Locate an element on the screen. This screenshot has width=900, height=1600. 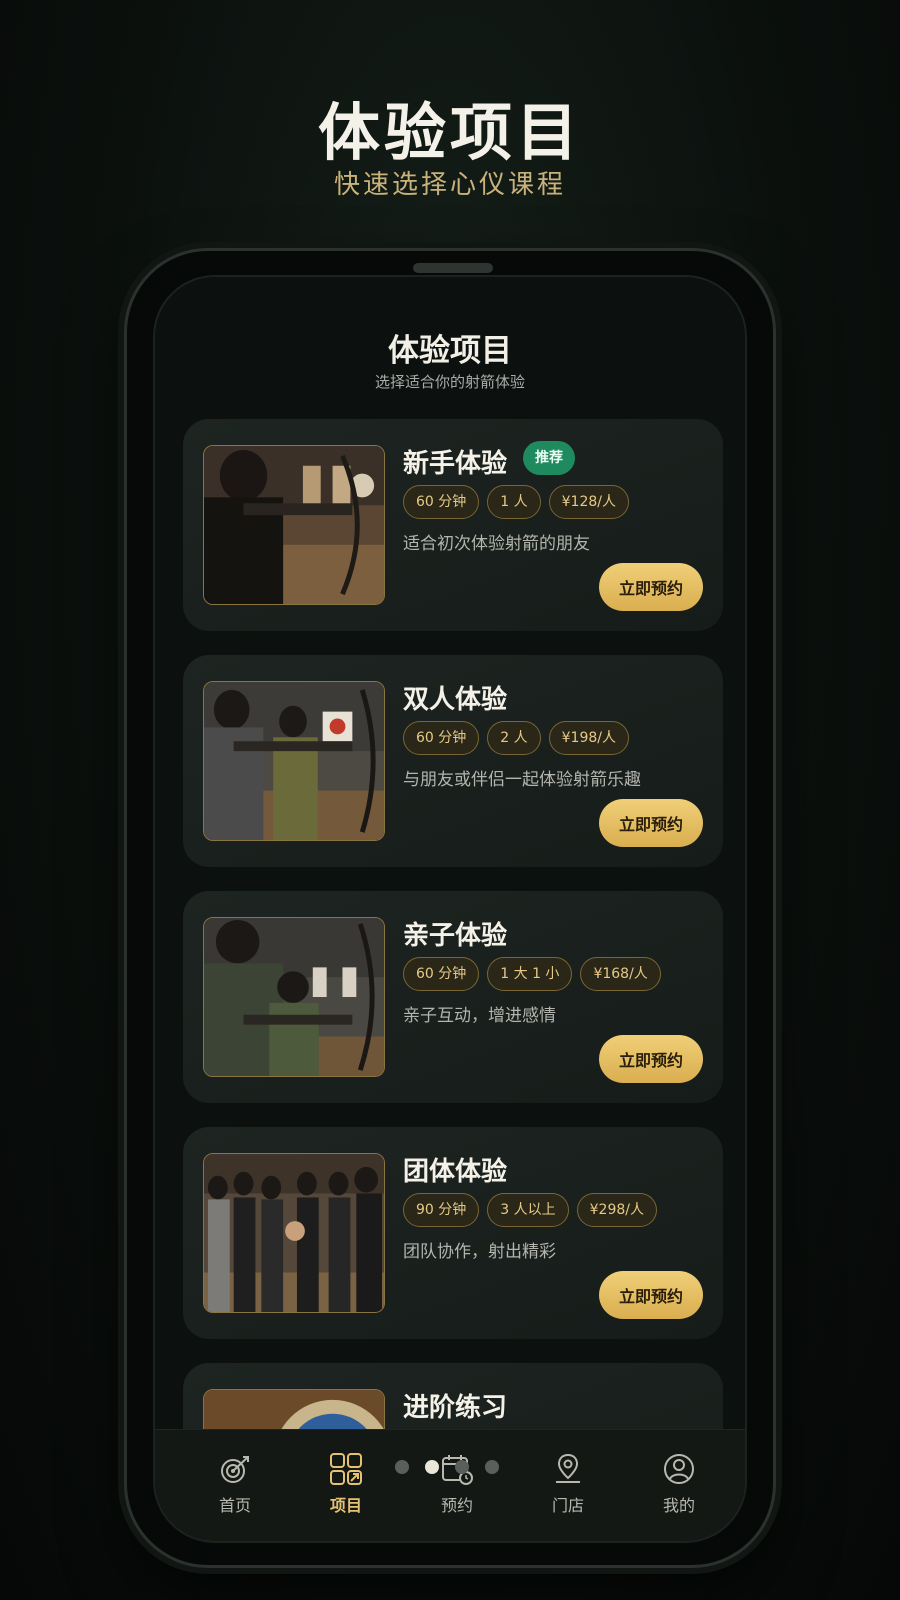
course-title: 团体体验 is located at coordinates (455, 1172).